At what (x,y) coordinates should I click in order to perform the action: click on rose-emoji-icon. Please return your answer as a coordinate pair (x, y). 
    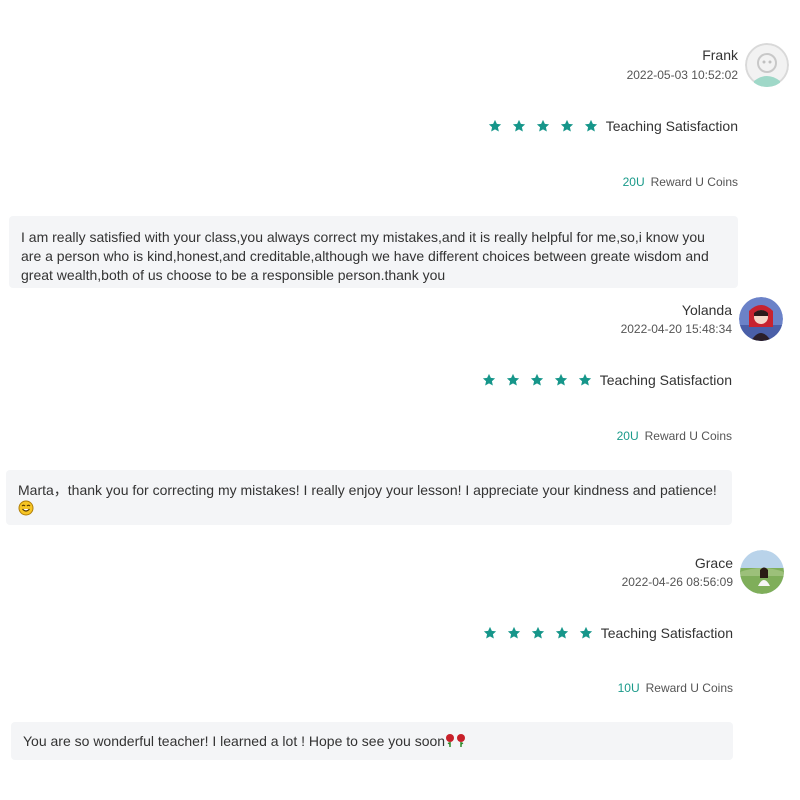
    Looking at the image, I should click on (456, 742).